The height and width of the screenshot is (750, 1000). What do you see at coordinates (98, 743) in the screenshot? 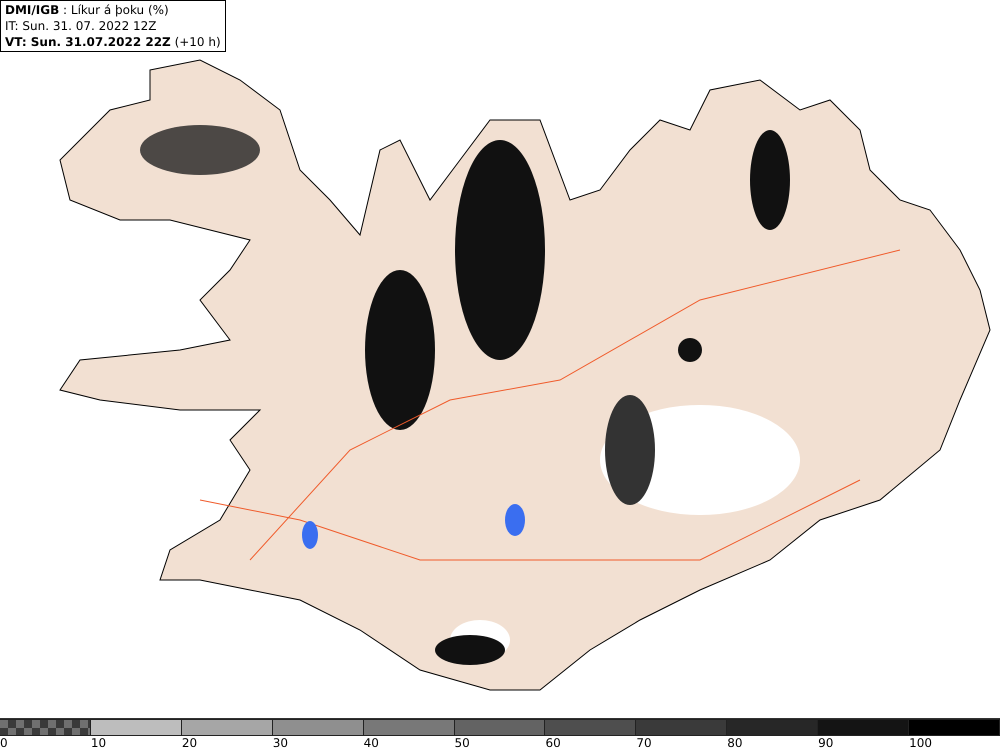
I see `legend-label: 10` at bounding box center [98, 743].